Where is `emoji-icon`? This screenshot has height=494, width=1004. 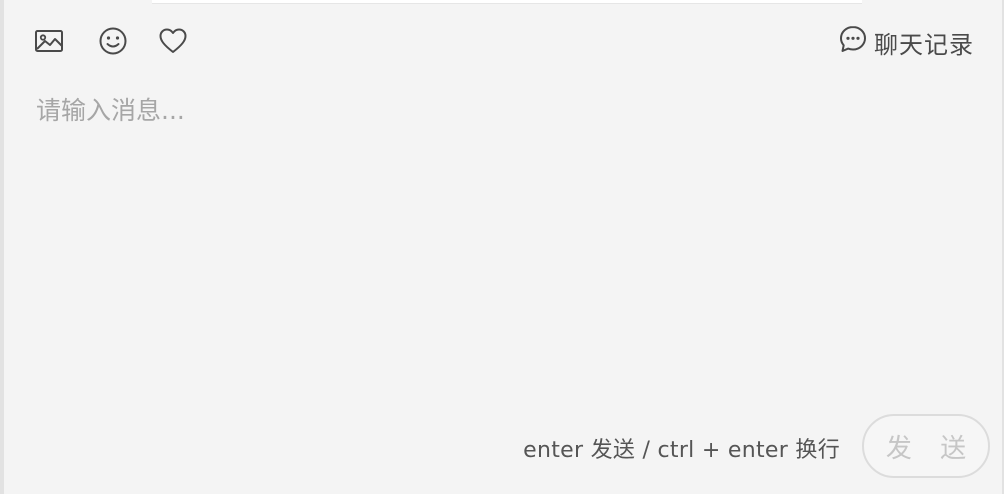
emoji-icon is located at coordinates (113, 41).